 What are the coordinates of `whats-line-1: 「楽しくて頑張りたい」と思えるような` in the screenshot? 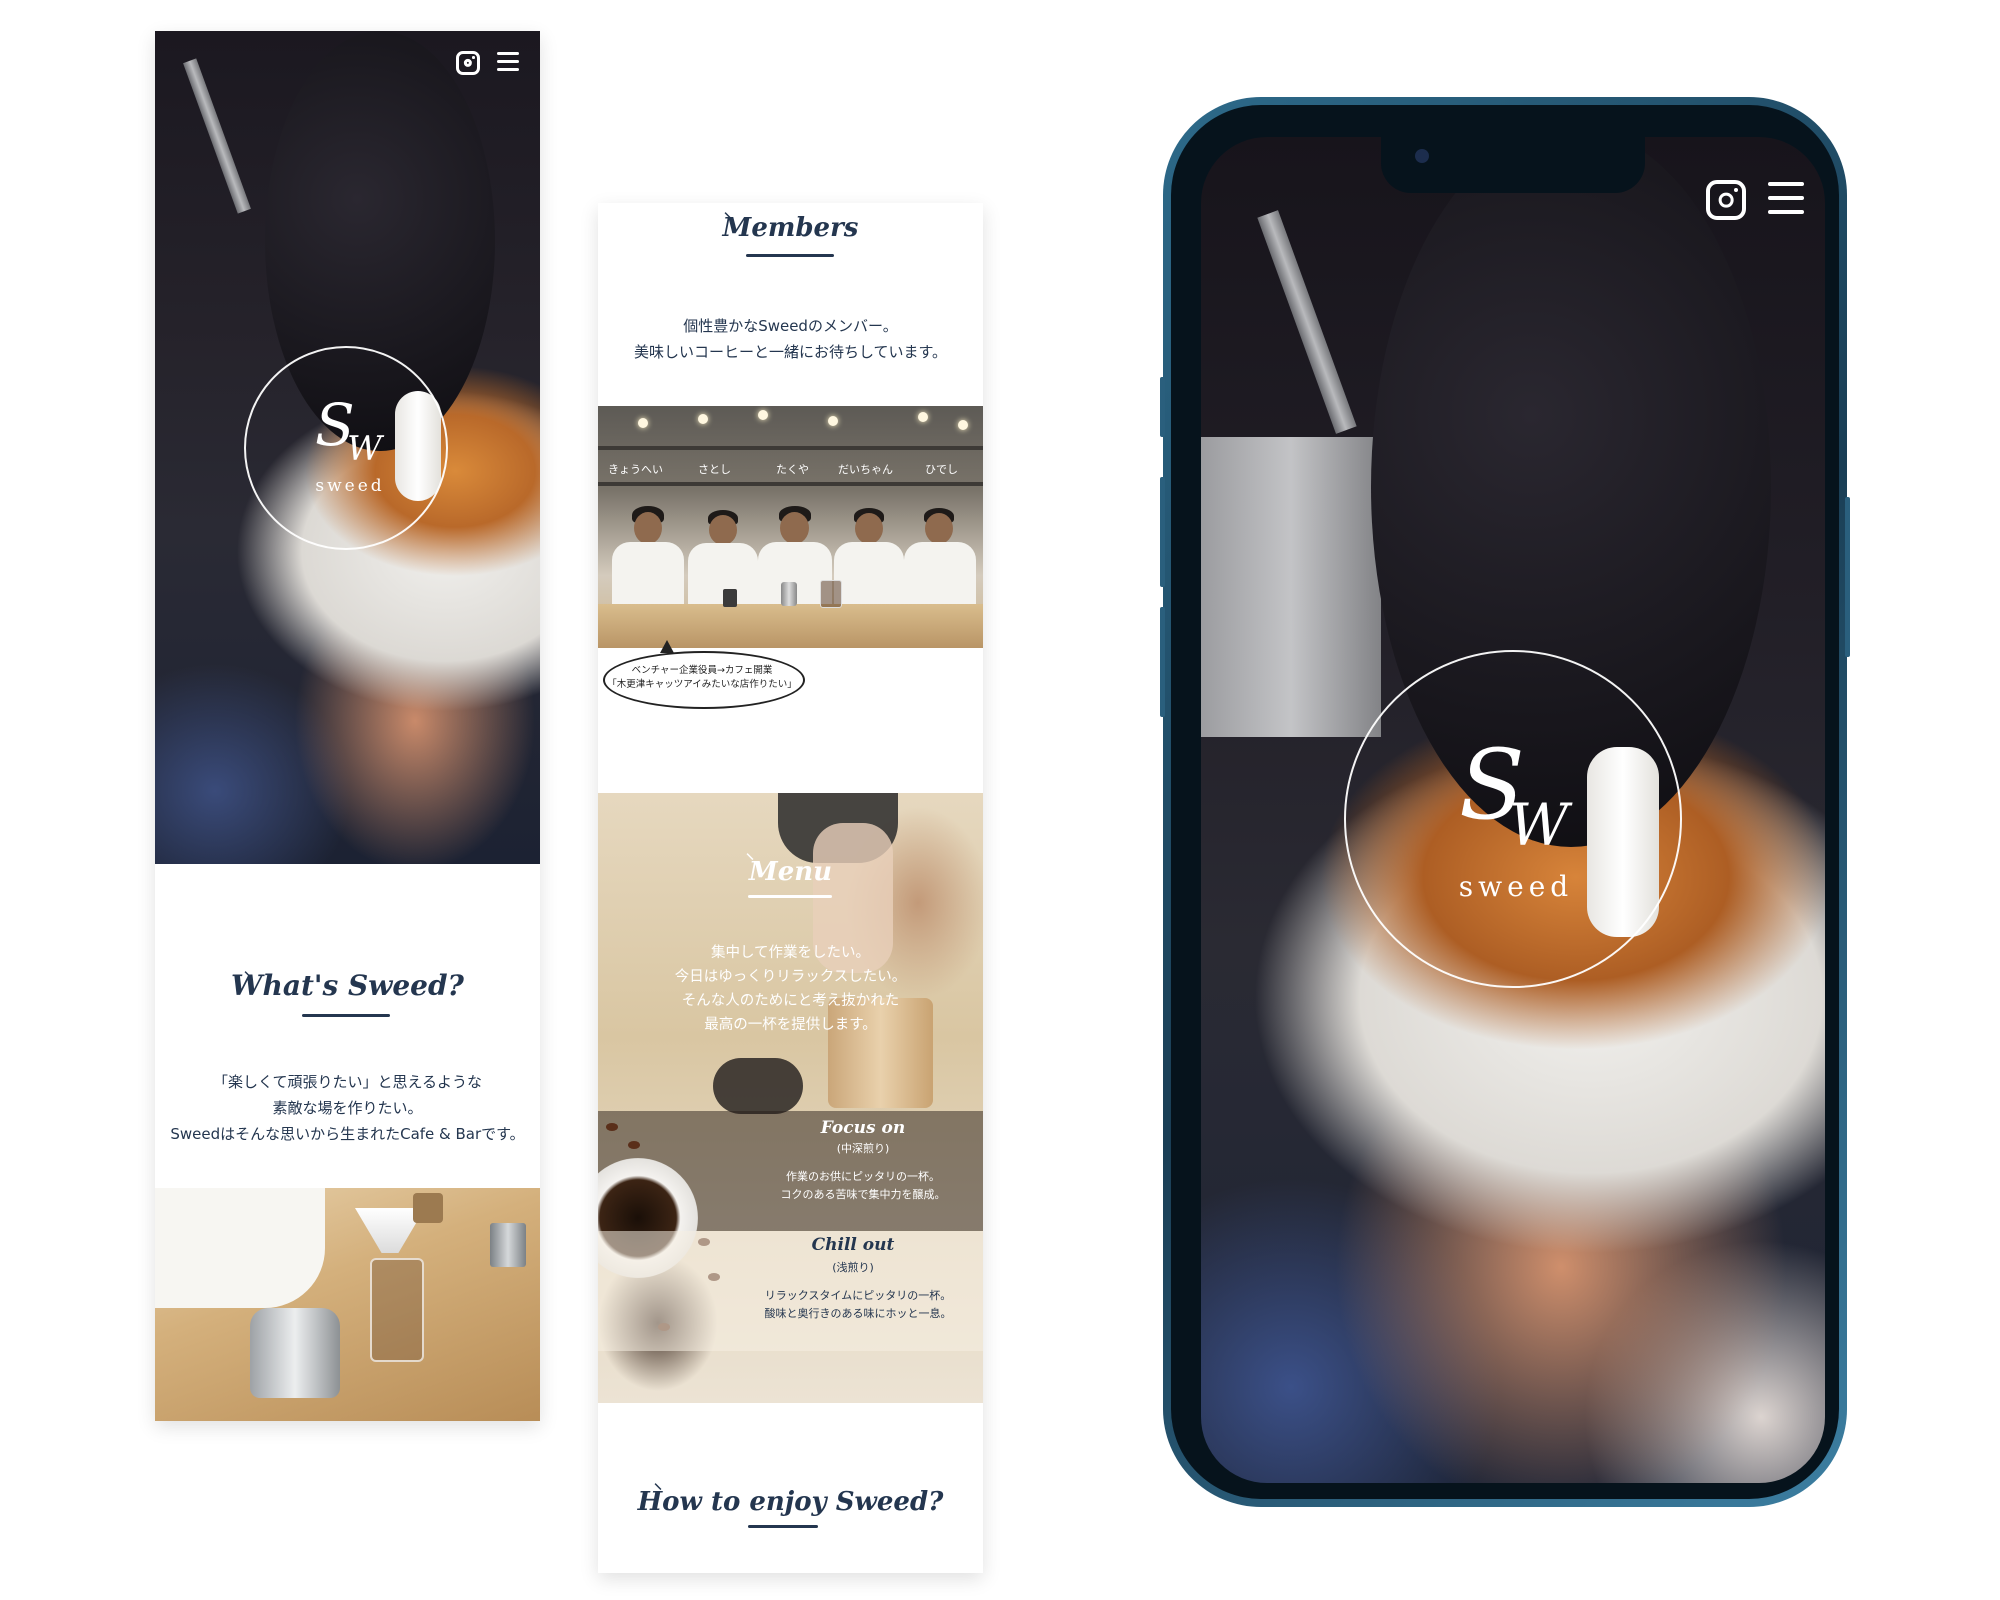 It's located at (347, 1082).